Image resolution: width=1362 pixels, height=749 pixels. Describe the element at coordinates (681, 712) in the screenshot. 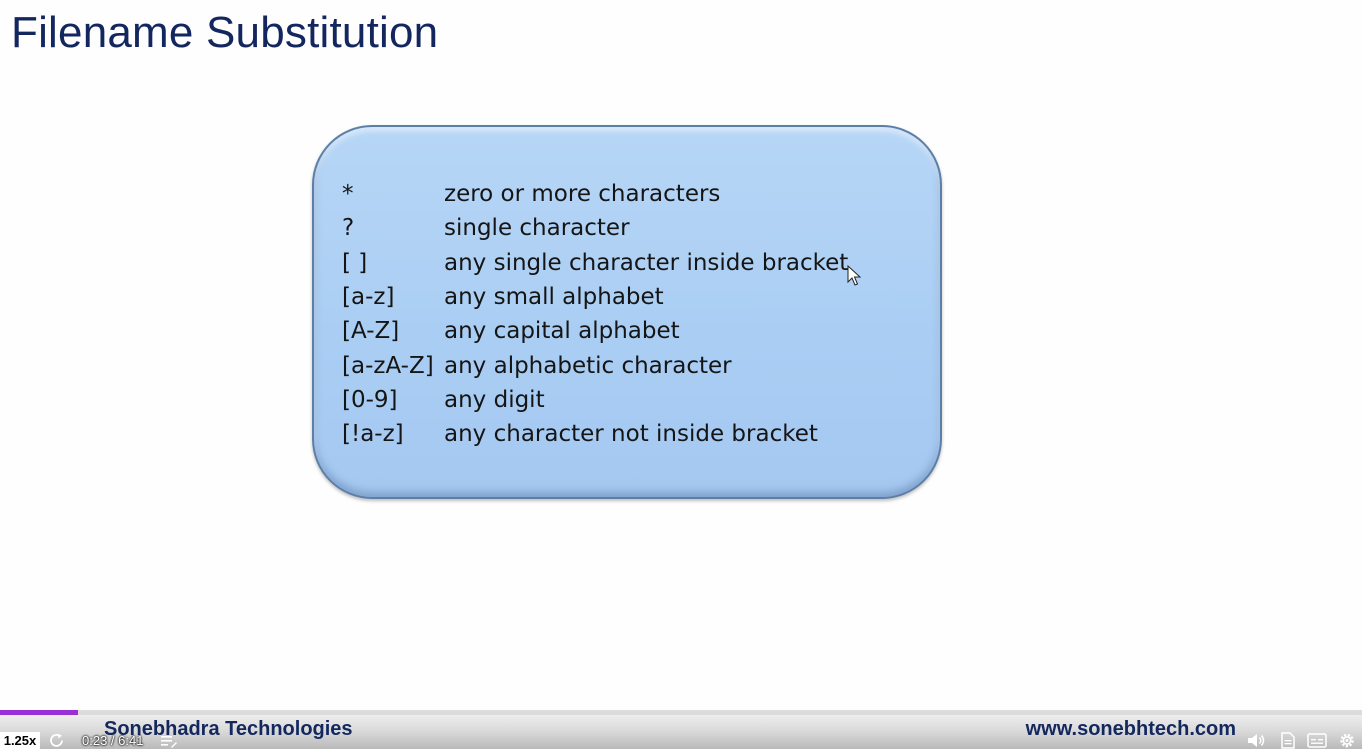

I see `progress-bar` at that location.